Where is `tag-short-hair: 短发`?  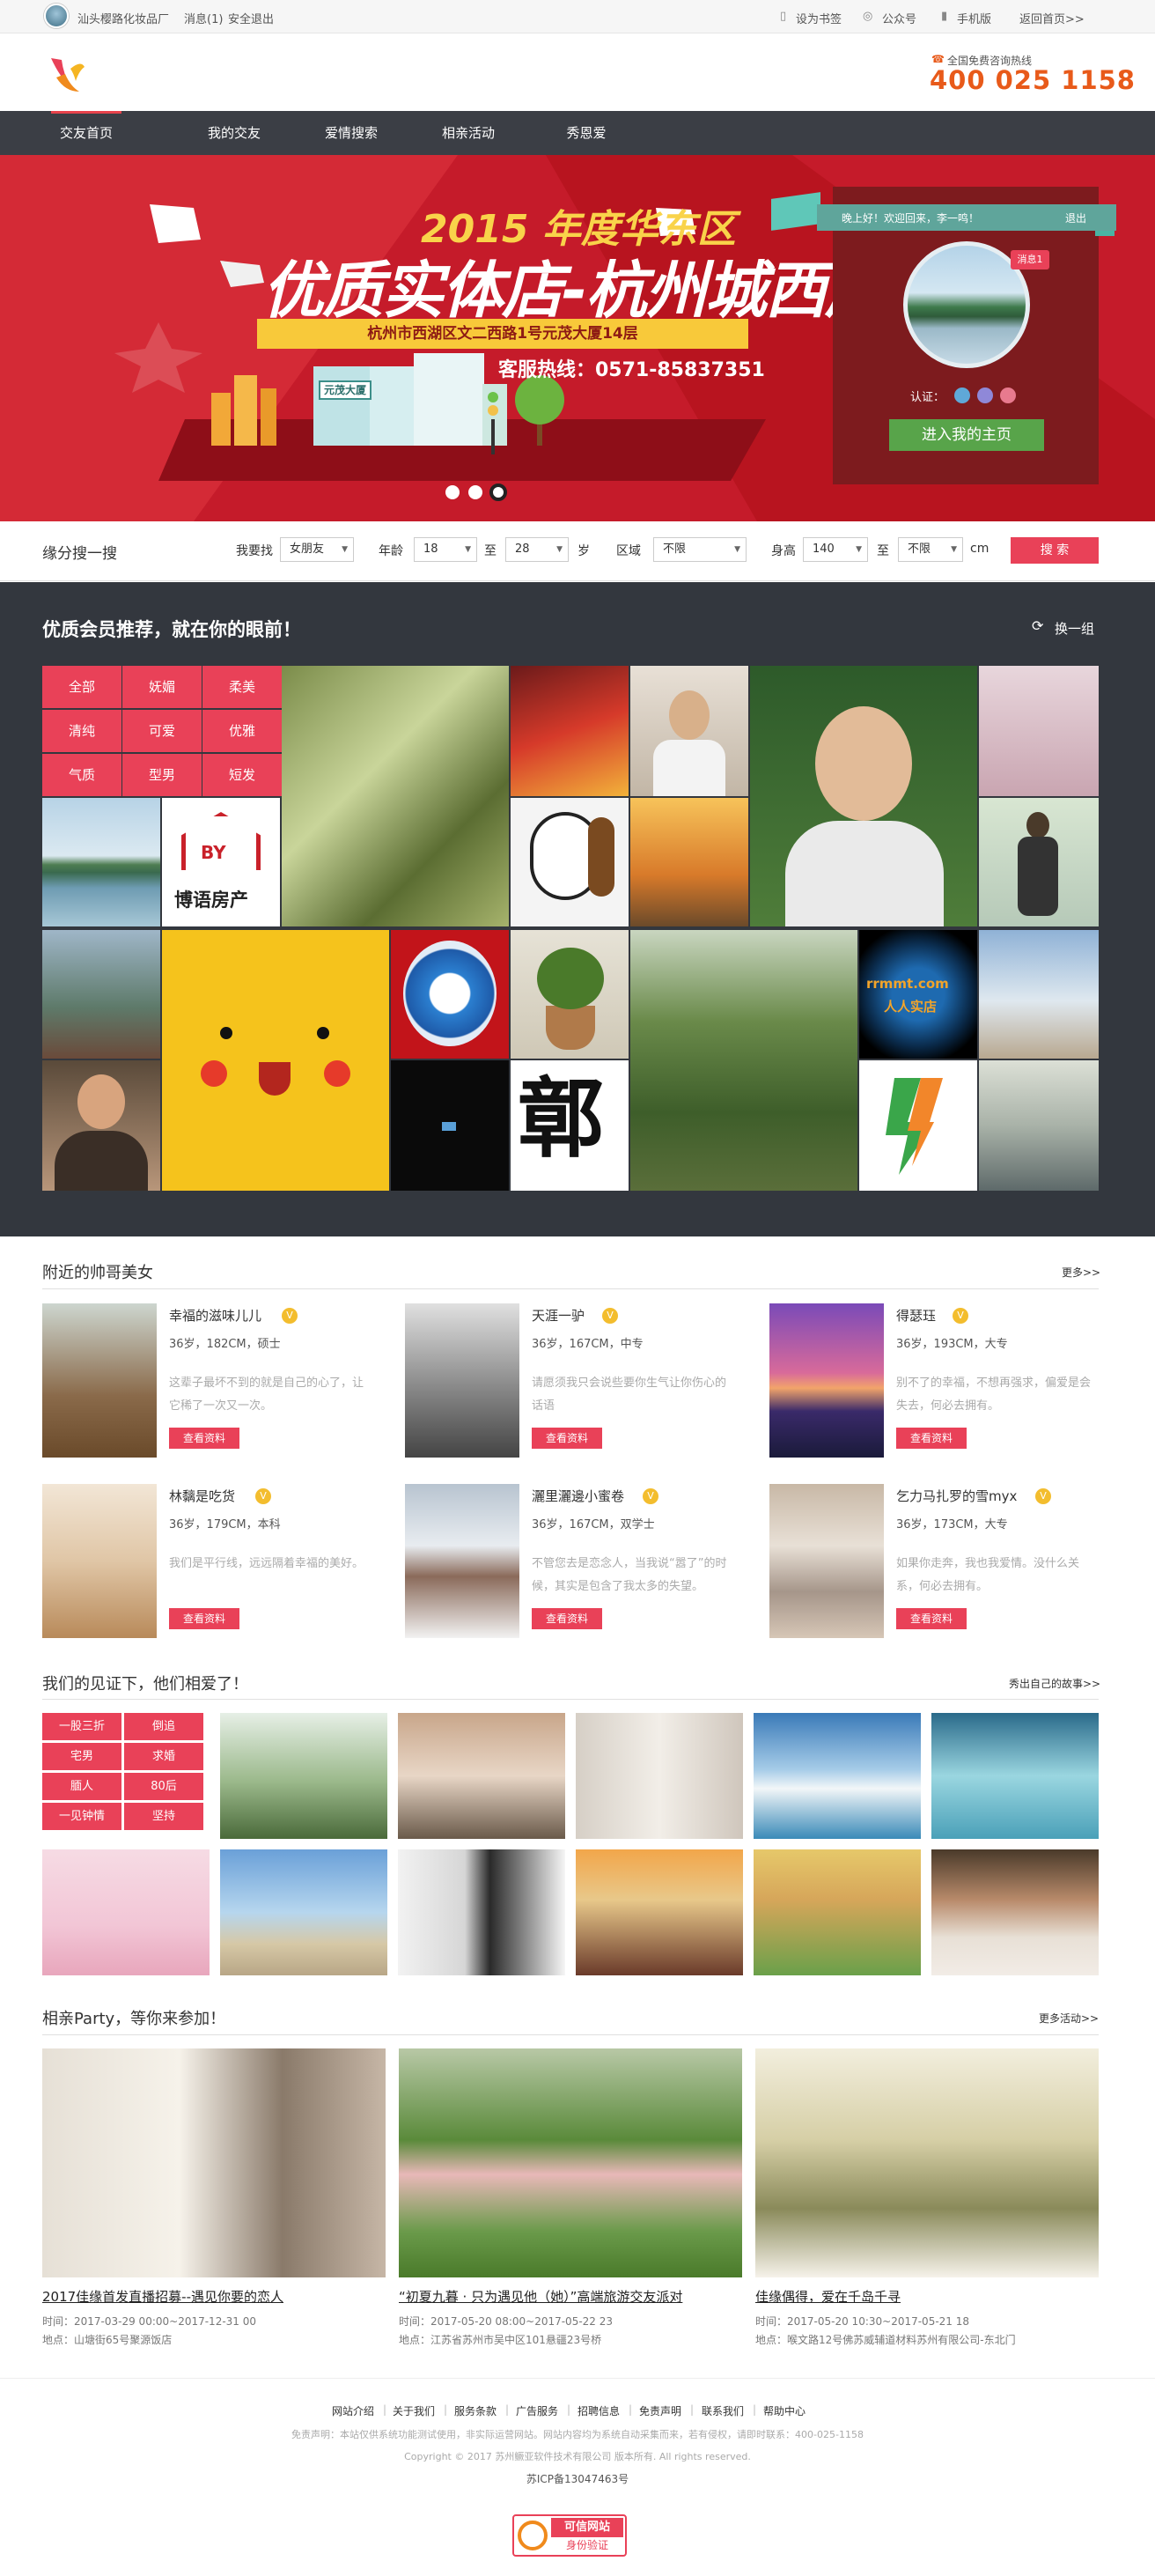 tag-short-hair: 短发 is located at coordinates (242, 775).